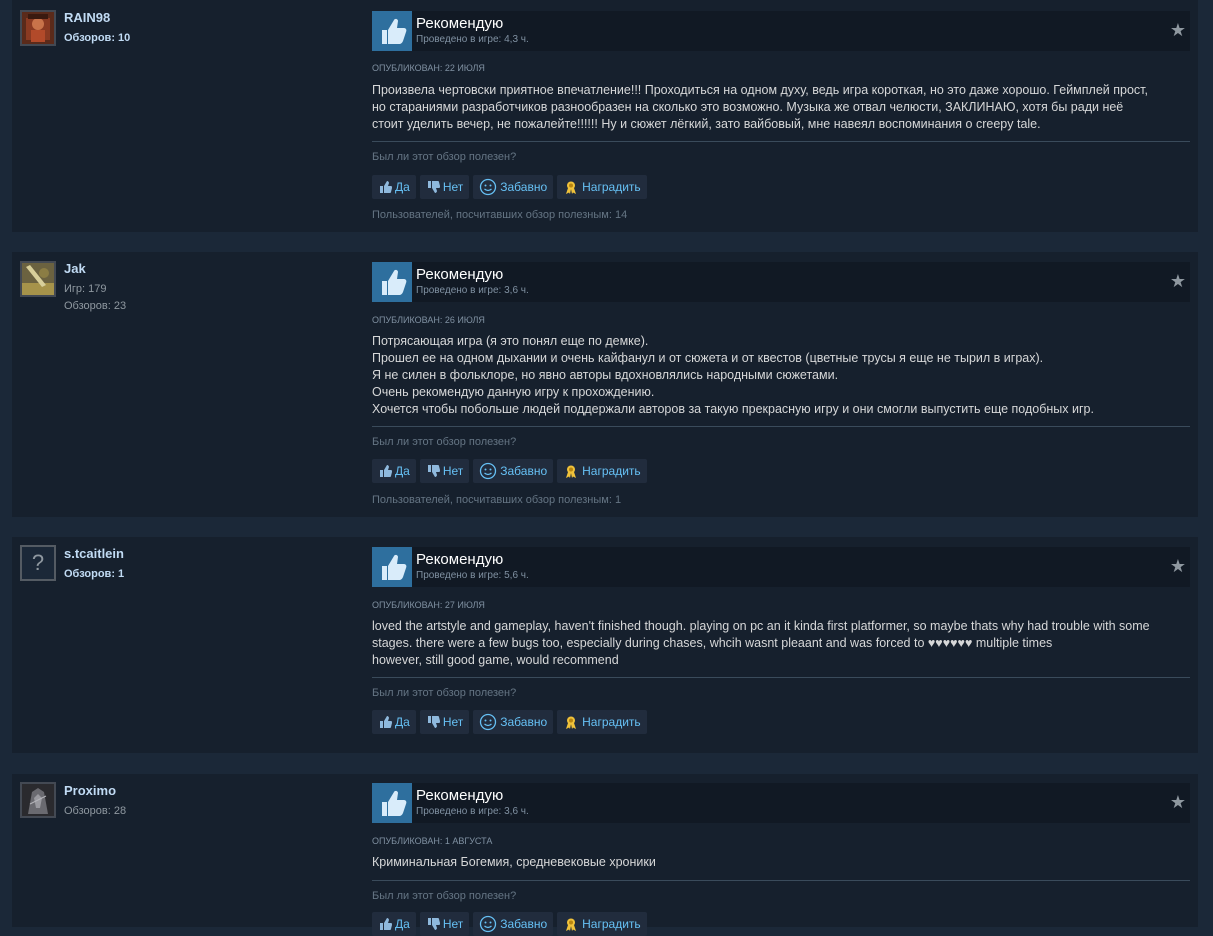  What do you see at coordinates (428, 320) in the screenshot?
I see `posted-date: ОПУБЛИКОВАН: 26 ИЮЛЯ` at bounding box center [428, 320].